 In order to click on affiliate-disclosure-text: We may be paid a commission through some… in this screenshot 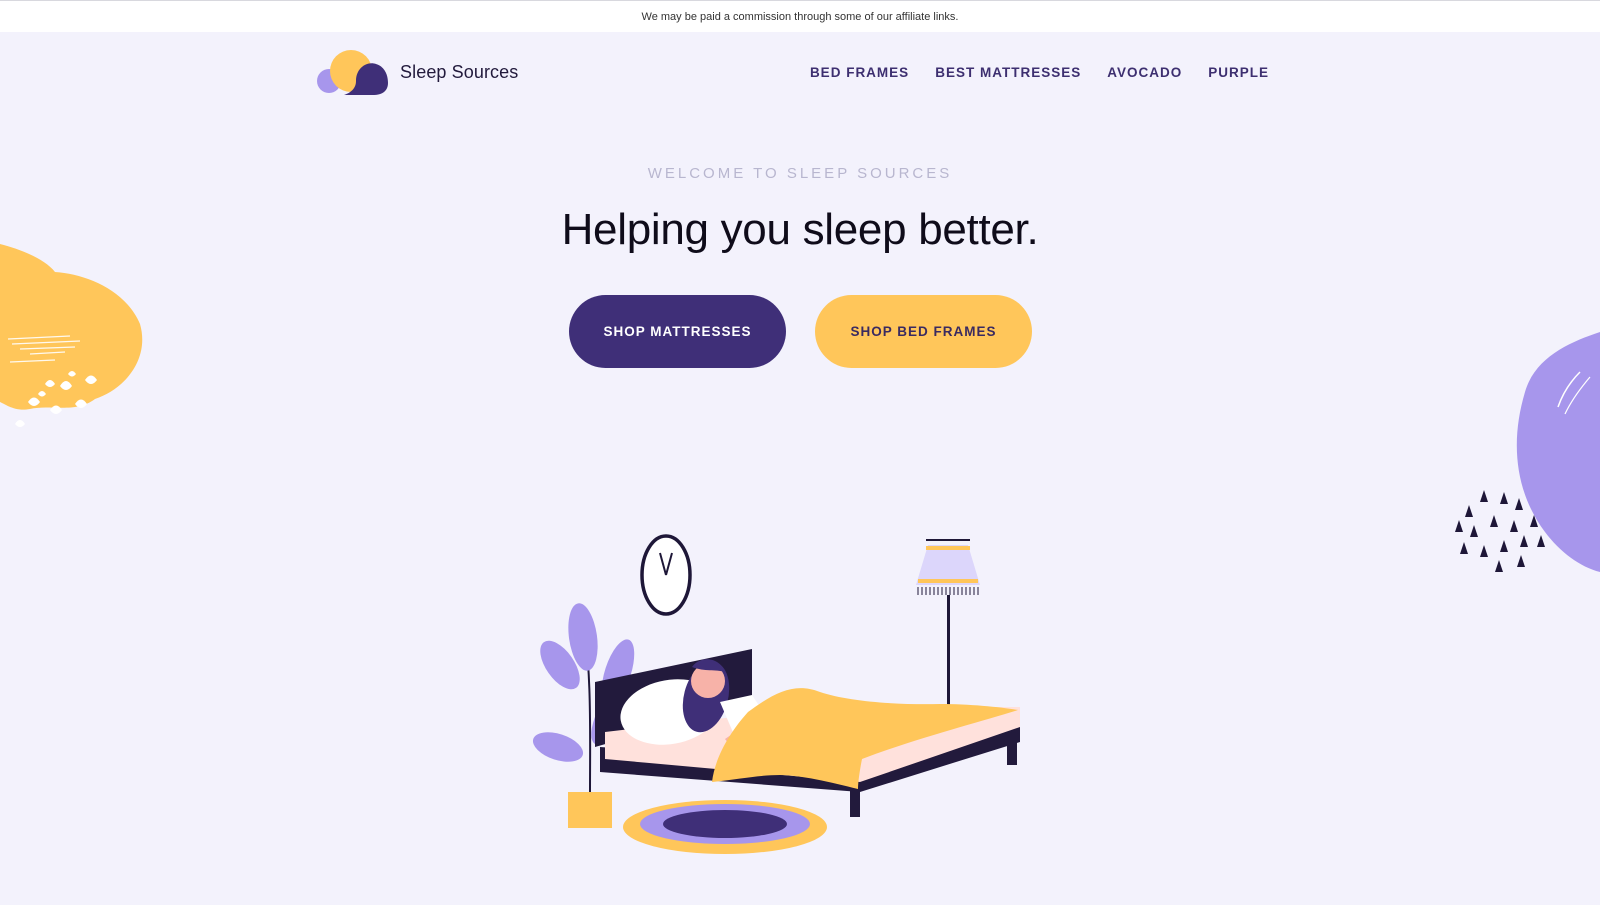, I will do `click(800, 16)`.